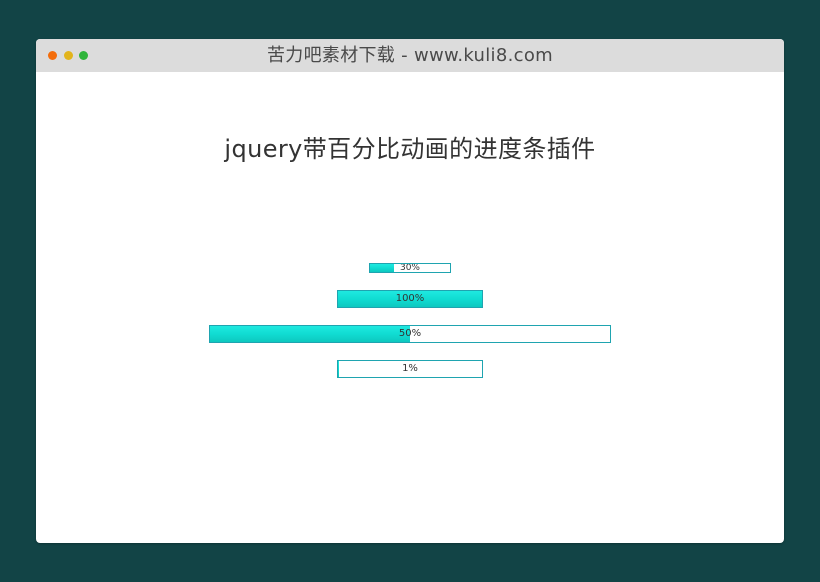 The width and height of the screenshot is (820, 582). I want to click on progress-bar-50: 50%, so click(410, 334).